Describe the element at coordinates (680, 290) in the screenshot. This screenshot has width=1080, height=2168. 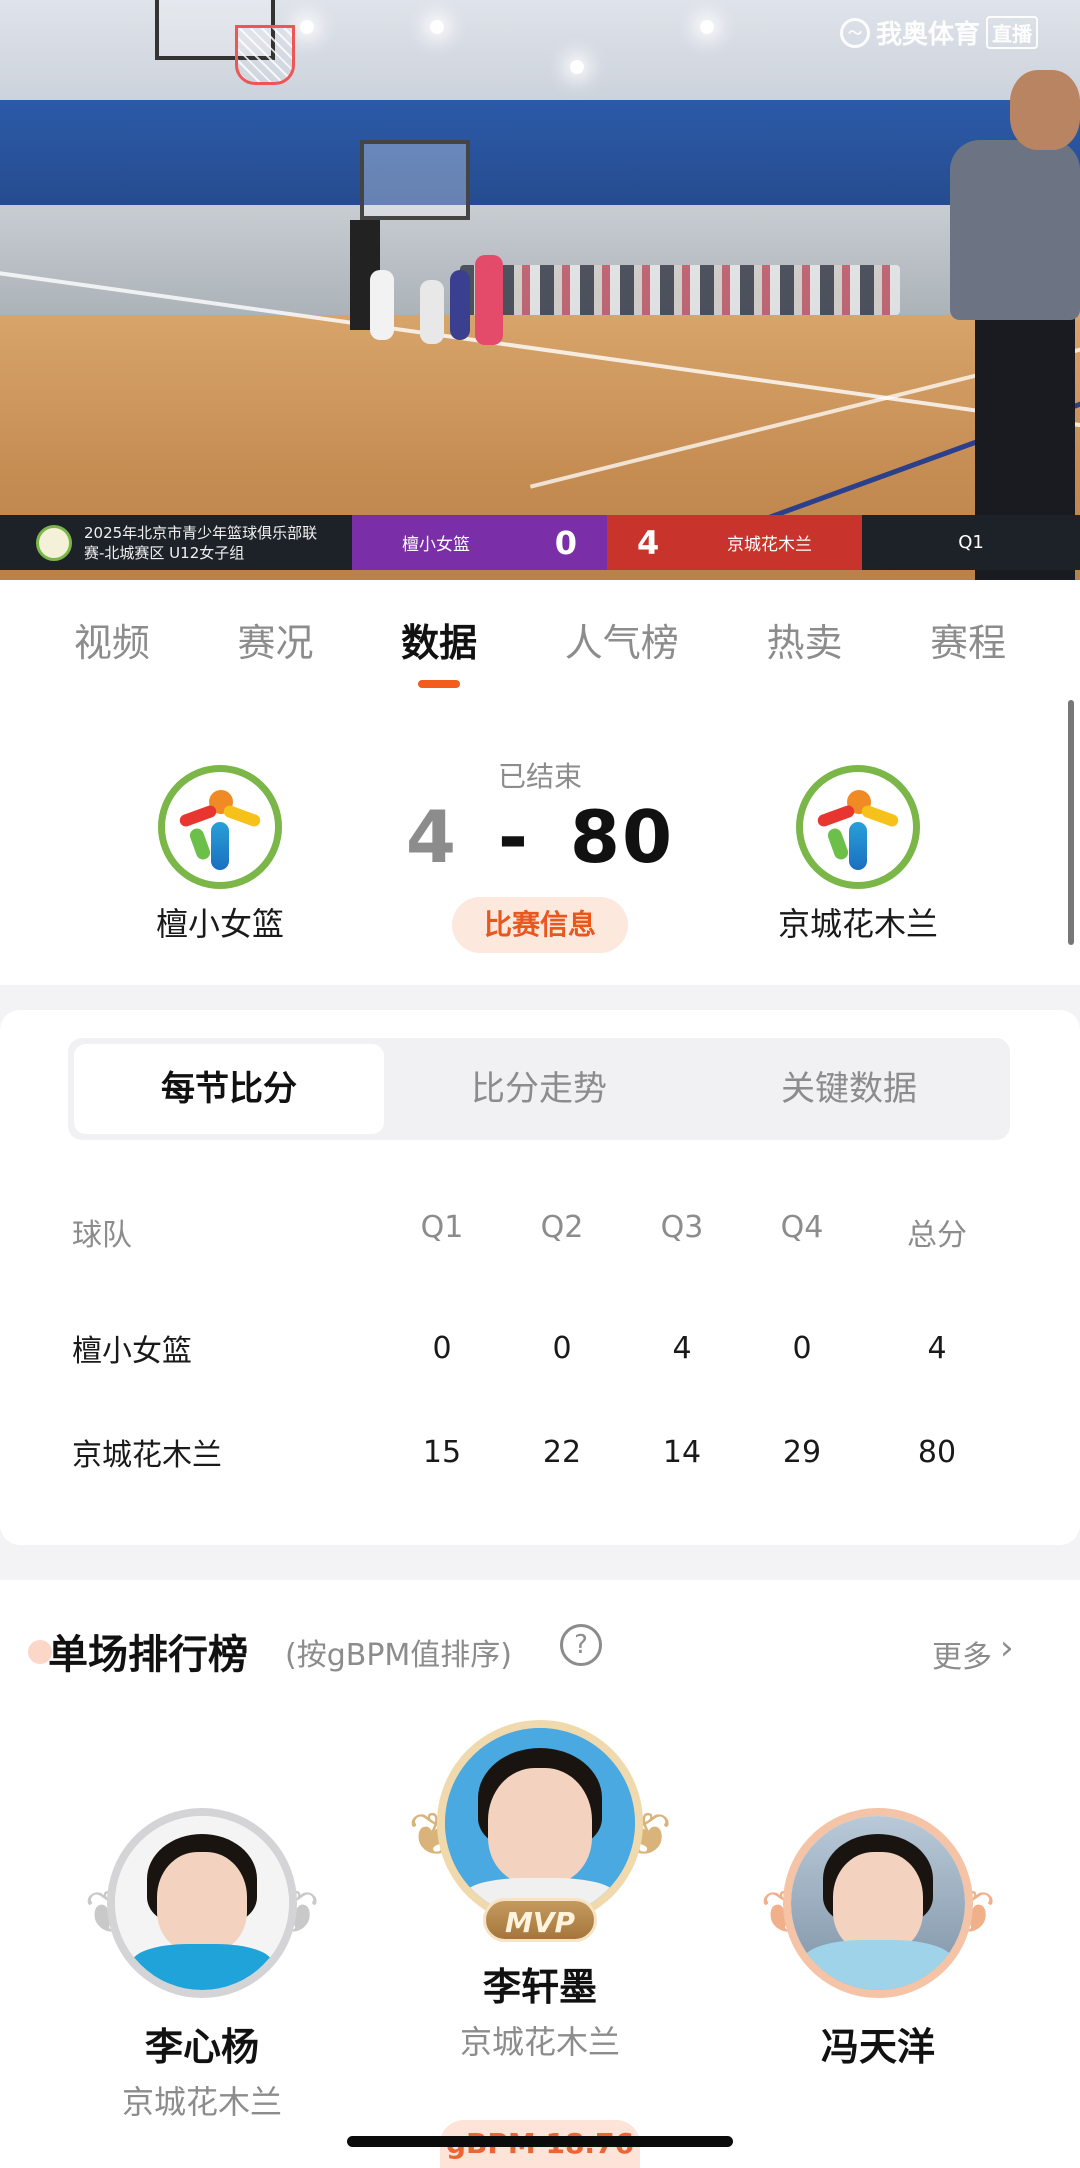
I see `video-spectators` at that location.